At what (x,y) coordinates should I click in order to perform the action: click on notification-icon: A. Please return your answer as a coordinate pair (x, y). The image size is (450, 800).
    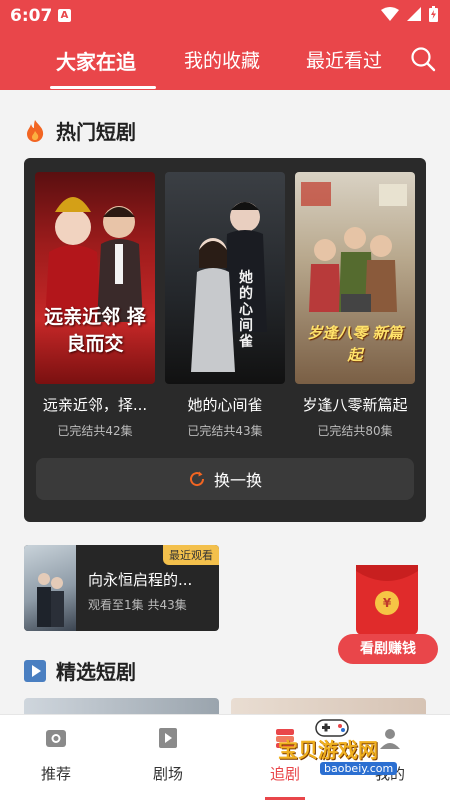
    Looking at the image, I should click on (64, 15).